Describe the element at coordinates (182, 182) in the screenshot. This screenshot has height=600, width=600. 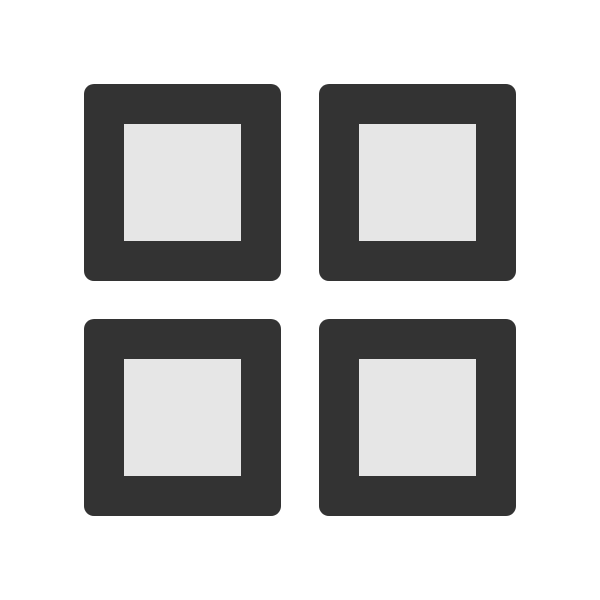
I see `tile-top-left-inner` at that location.